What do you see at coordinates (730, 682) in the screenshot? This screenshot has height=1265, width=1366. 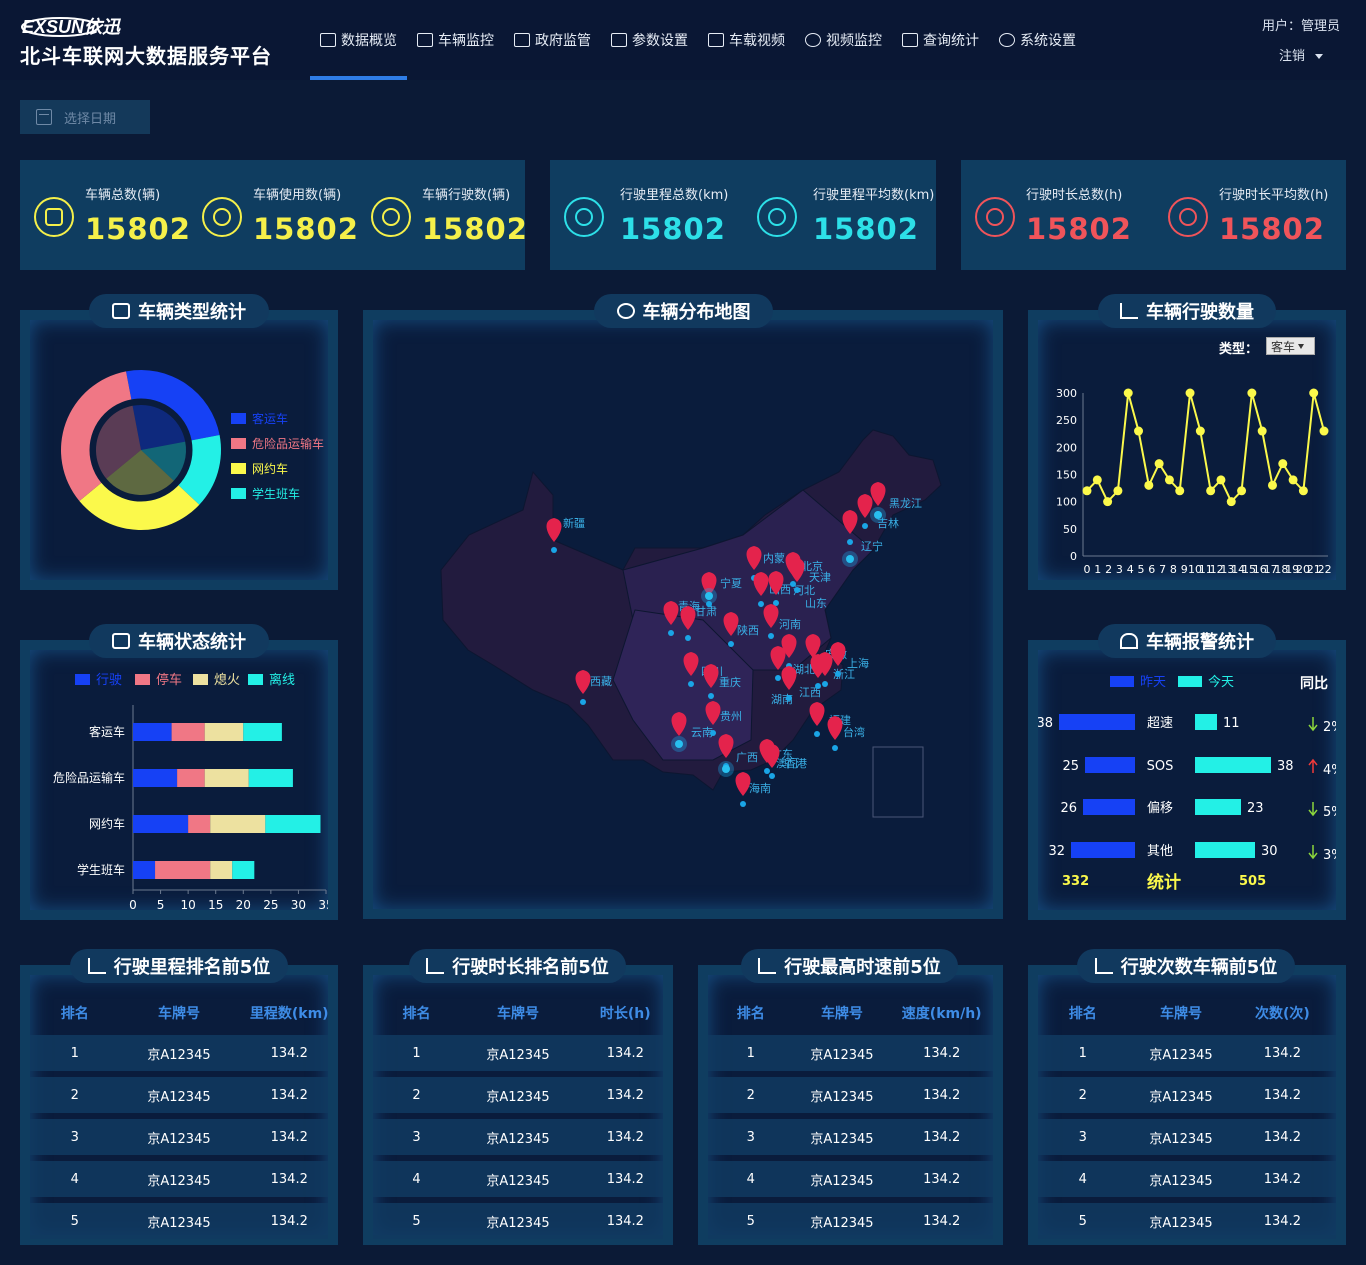 I see `map-label: 重庆` at bounding box center [730, 682].